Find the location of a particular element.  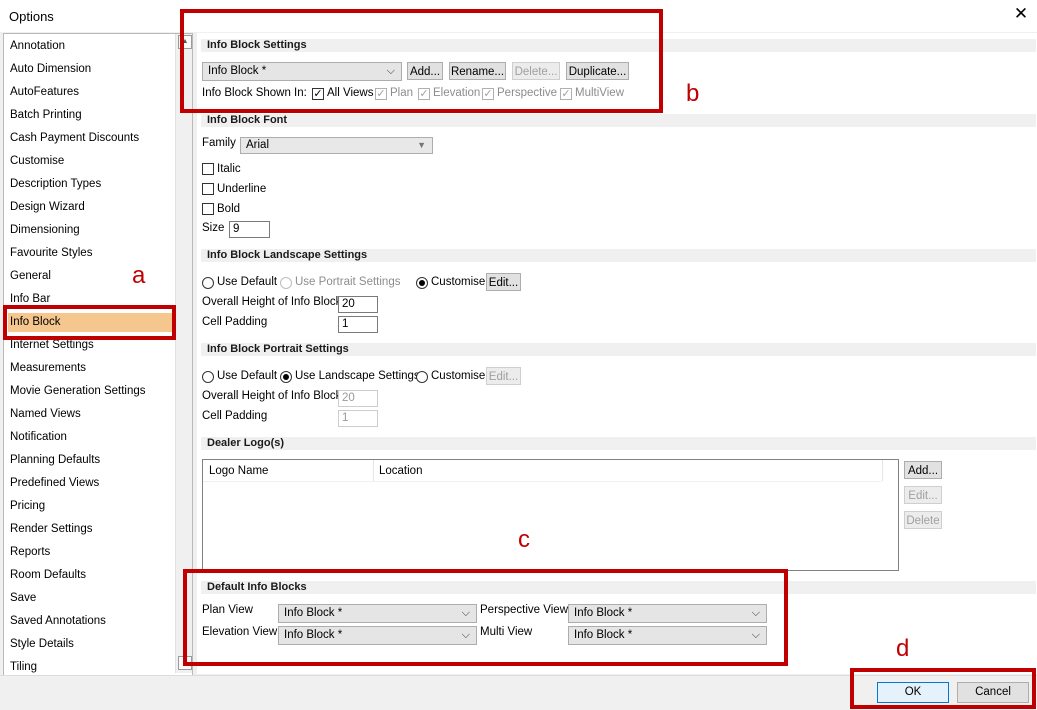

delete-logo-button: Delete is located at coordinates (923, 520).